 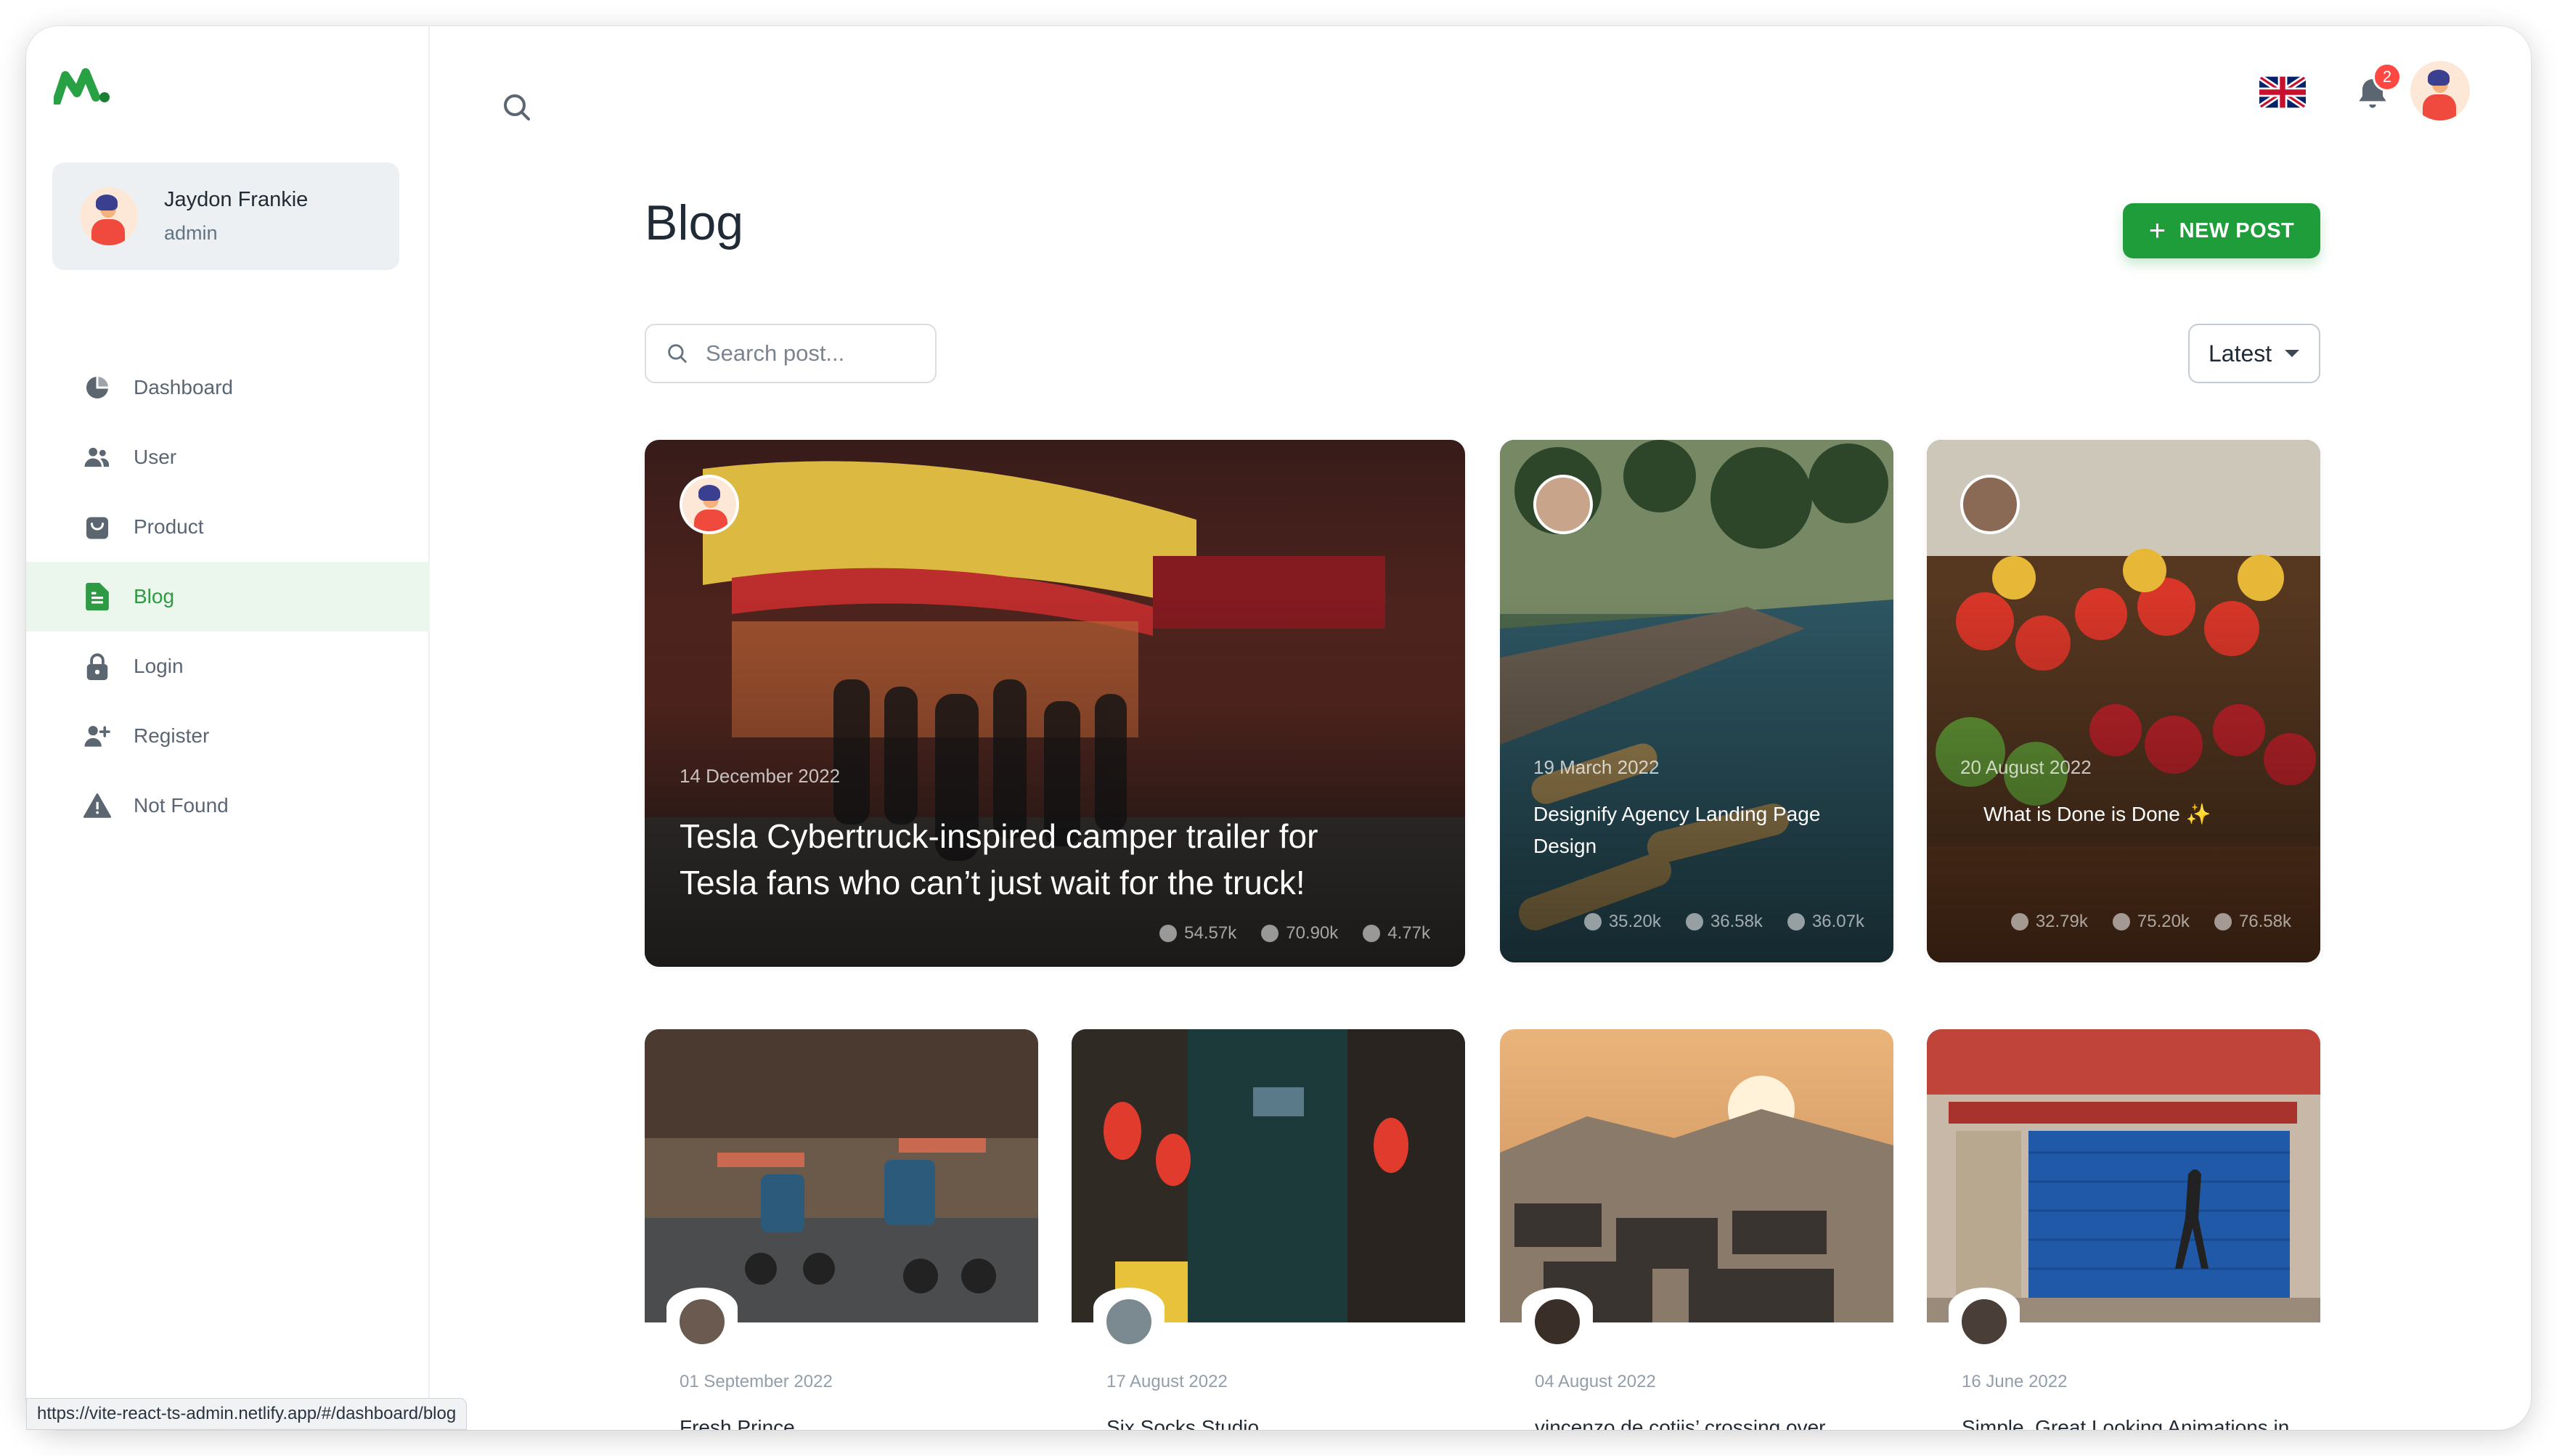 I want to click on top-avatar, so click(x=2440, y=90).